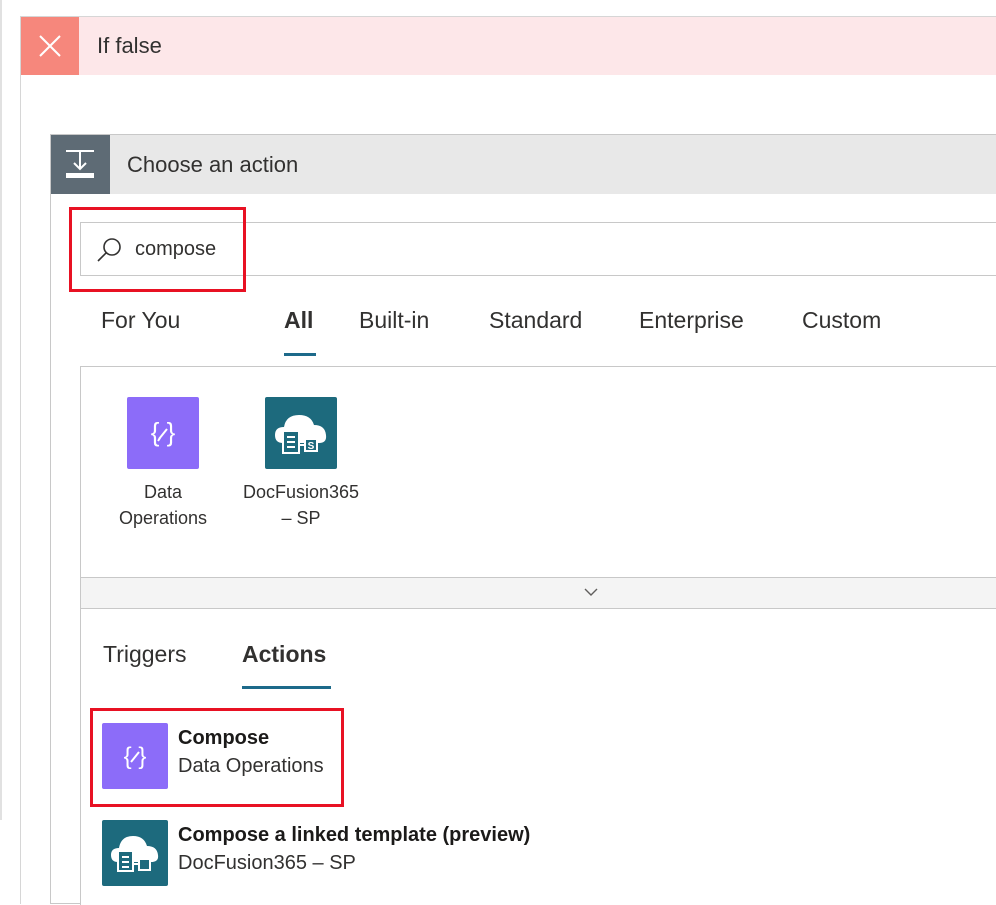 The height and width of the screenshot is (905, 996). Describe the element at coordinates (298, 320) in the screenshot. I see `tab-all: All` at that location.